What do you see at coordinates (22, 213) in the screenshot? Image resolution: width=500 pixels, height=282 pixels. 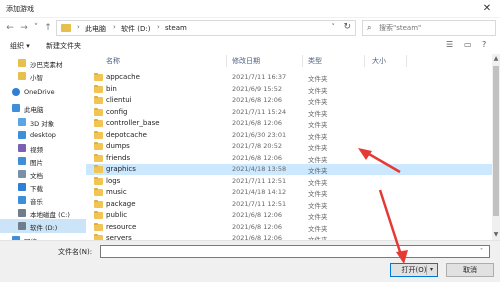 I see `drive-icon` at bounding box center [22, 213].